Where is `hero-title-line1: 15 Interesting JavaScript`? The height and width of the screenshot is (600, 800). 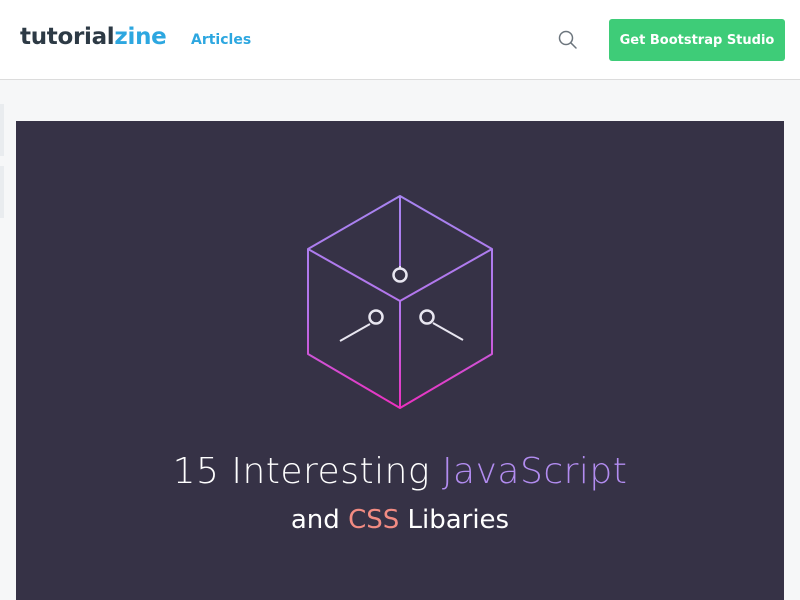 hero-title-line1: 15 Interesting JavaScript is located at coordinates (400, 472).